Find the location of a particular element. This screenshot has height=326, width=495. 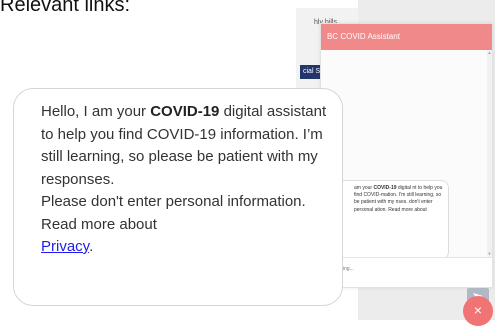

privacy-link: Privacy is located at coordinates (65, 246).